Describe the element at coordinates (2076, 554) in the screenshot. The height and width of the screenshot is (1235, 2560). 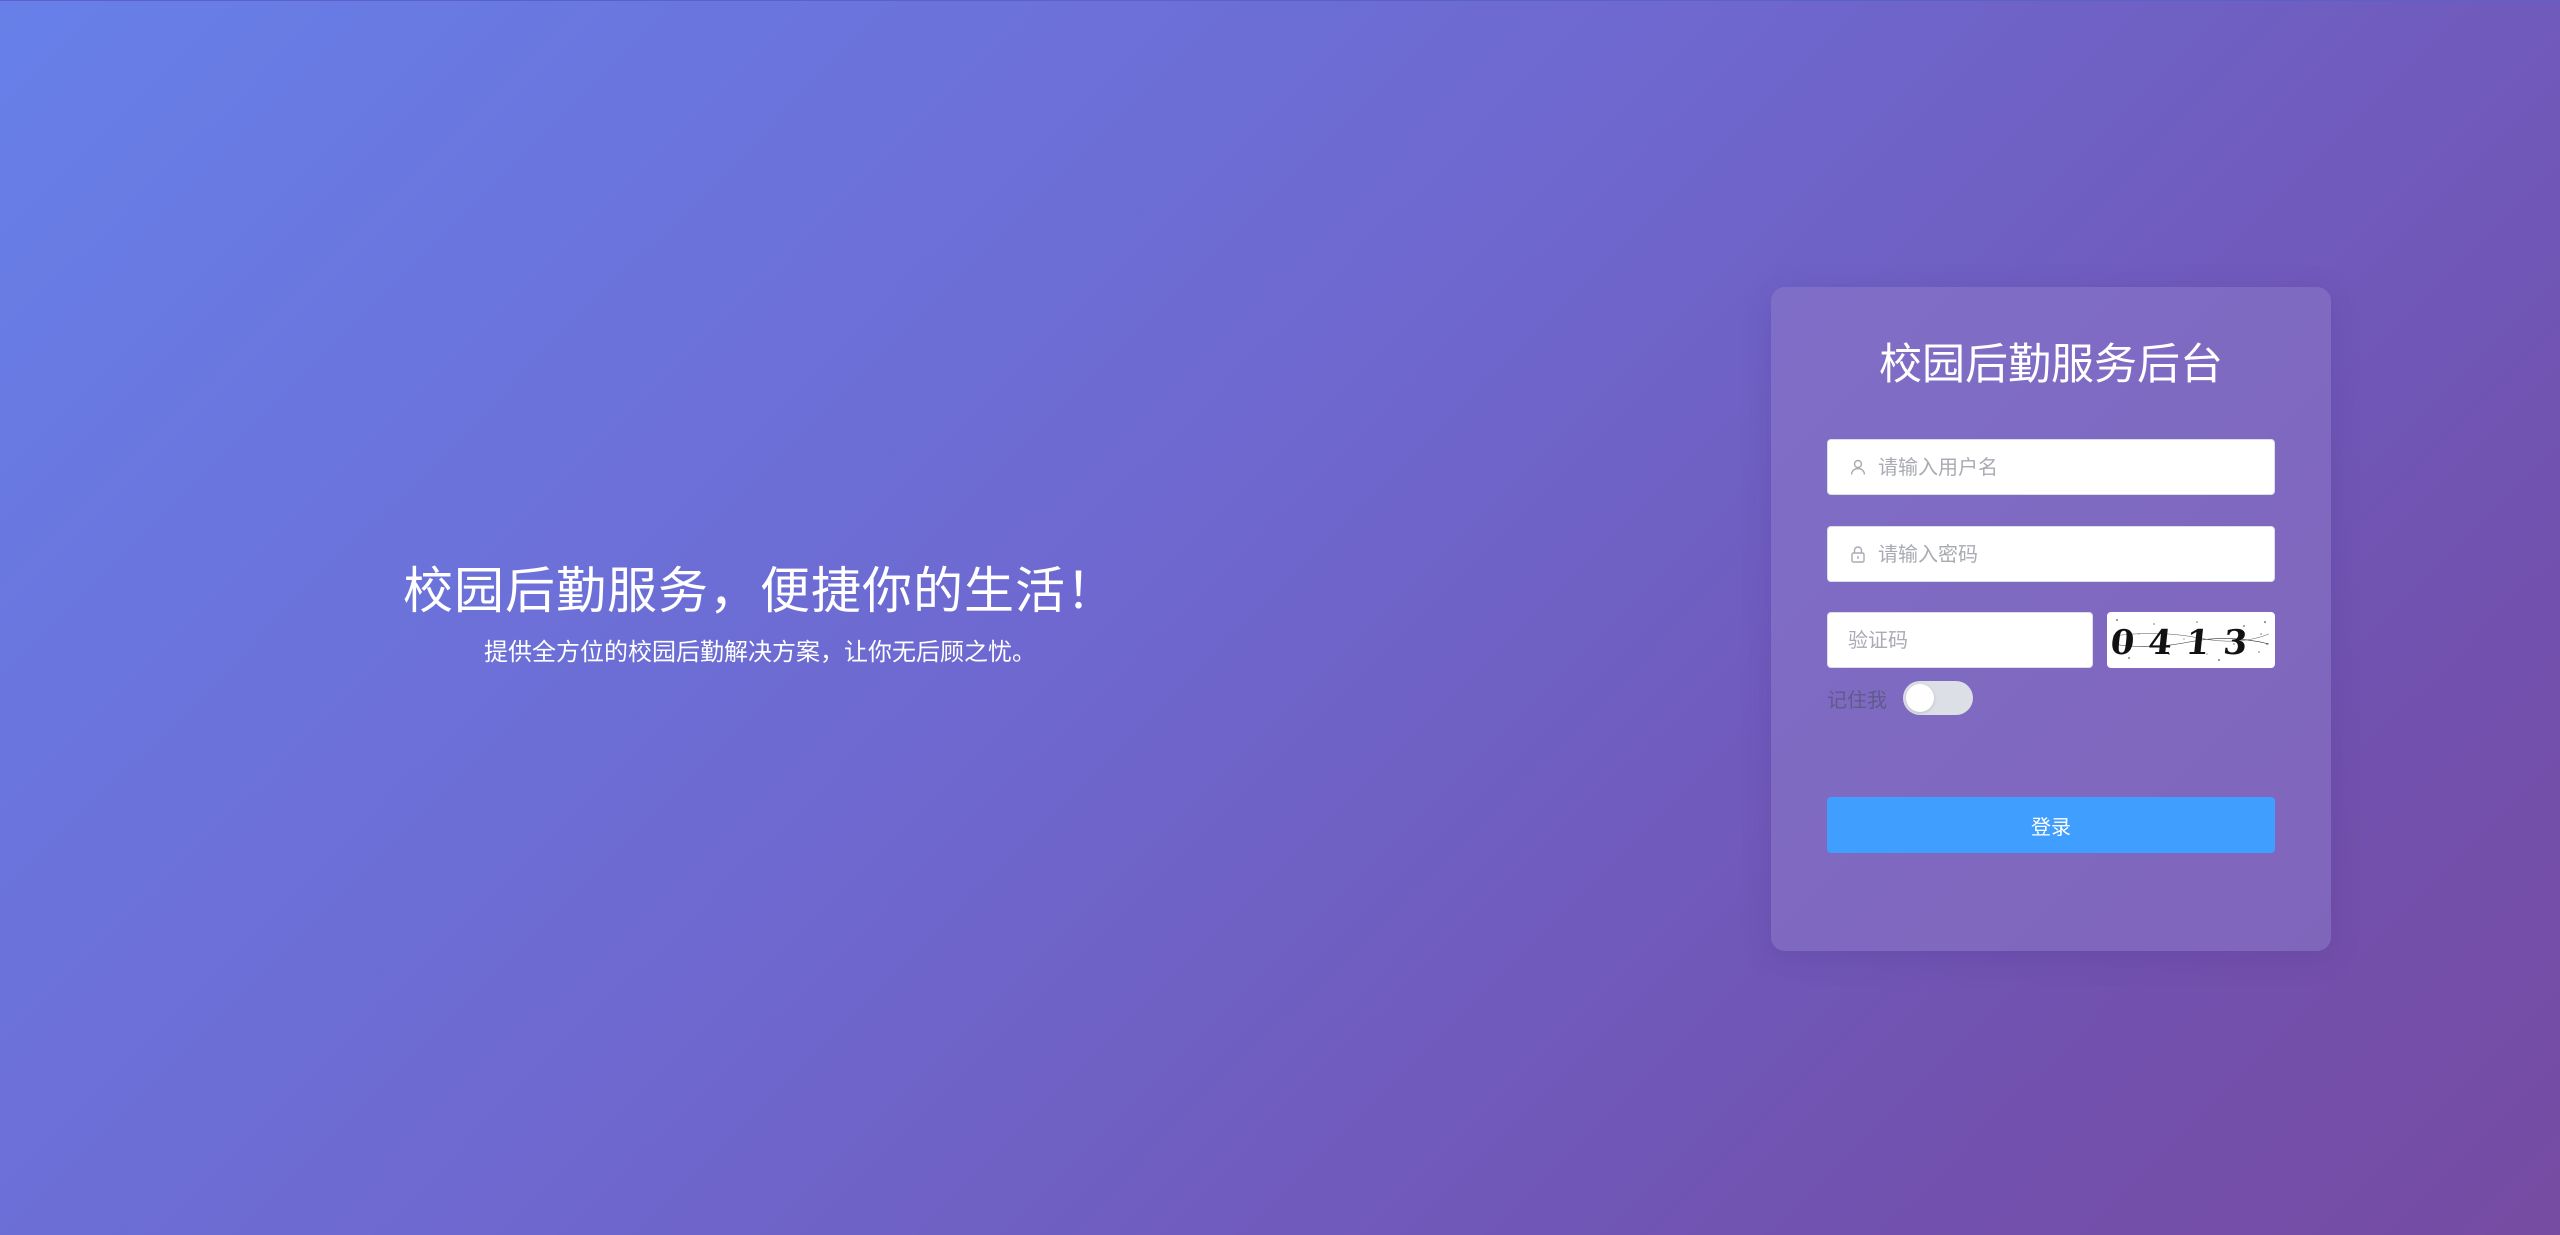
I see `password-input` at that location.